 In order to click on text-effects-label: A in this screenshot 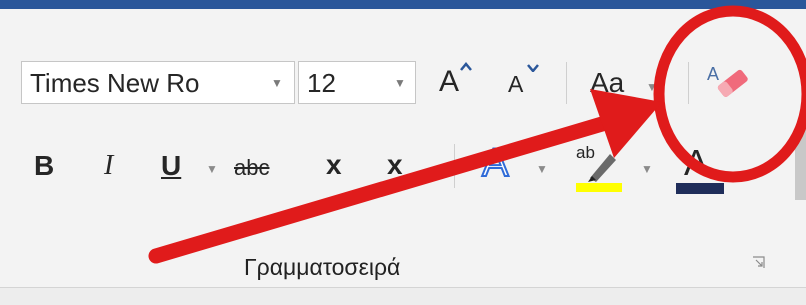, I will do `click(495, 163)`.